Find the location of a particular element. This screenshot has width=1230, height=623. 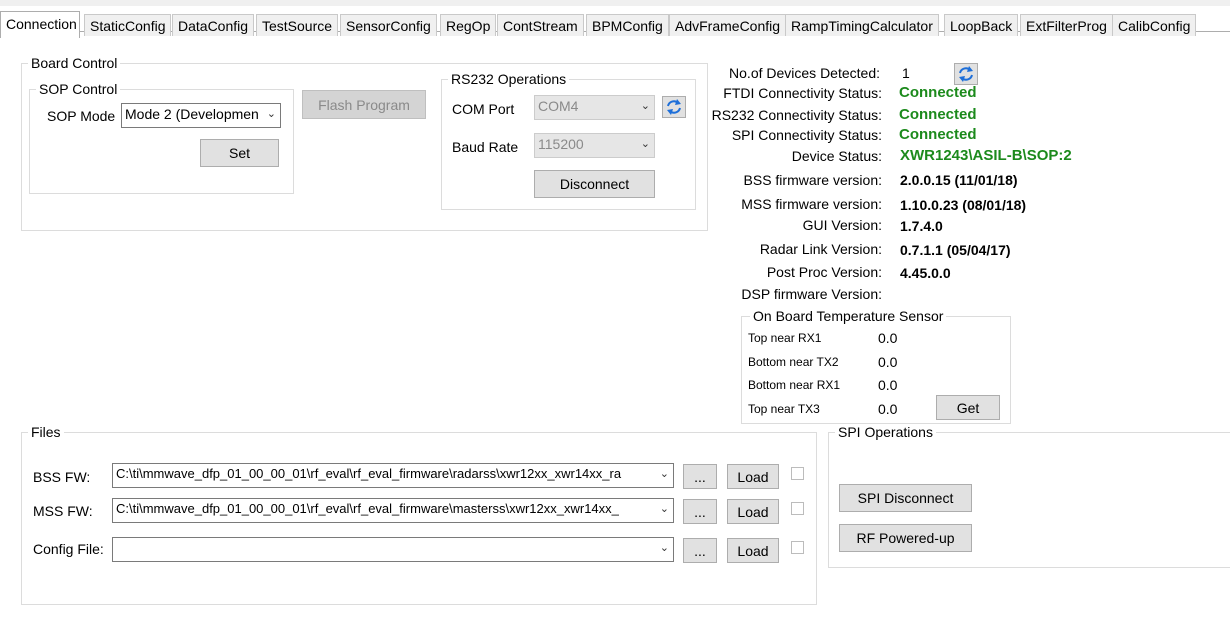

tab-advframeconfig: AdvFrameConfig is located at coordinates (728, 25).